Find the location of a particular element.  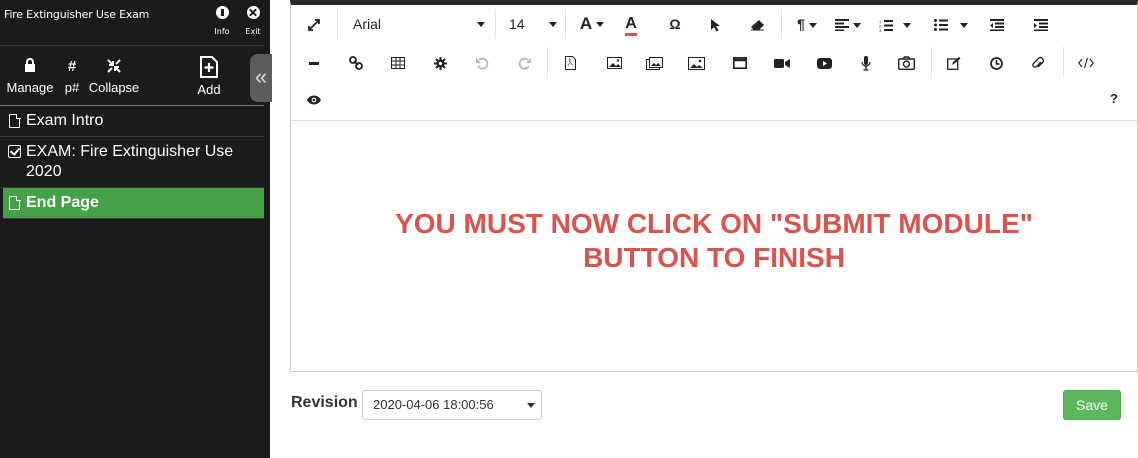

page-number-label: p# is located at coordinates (72, 87).